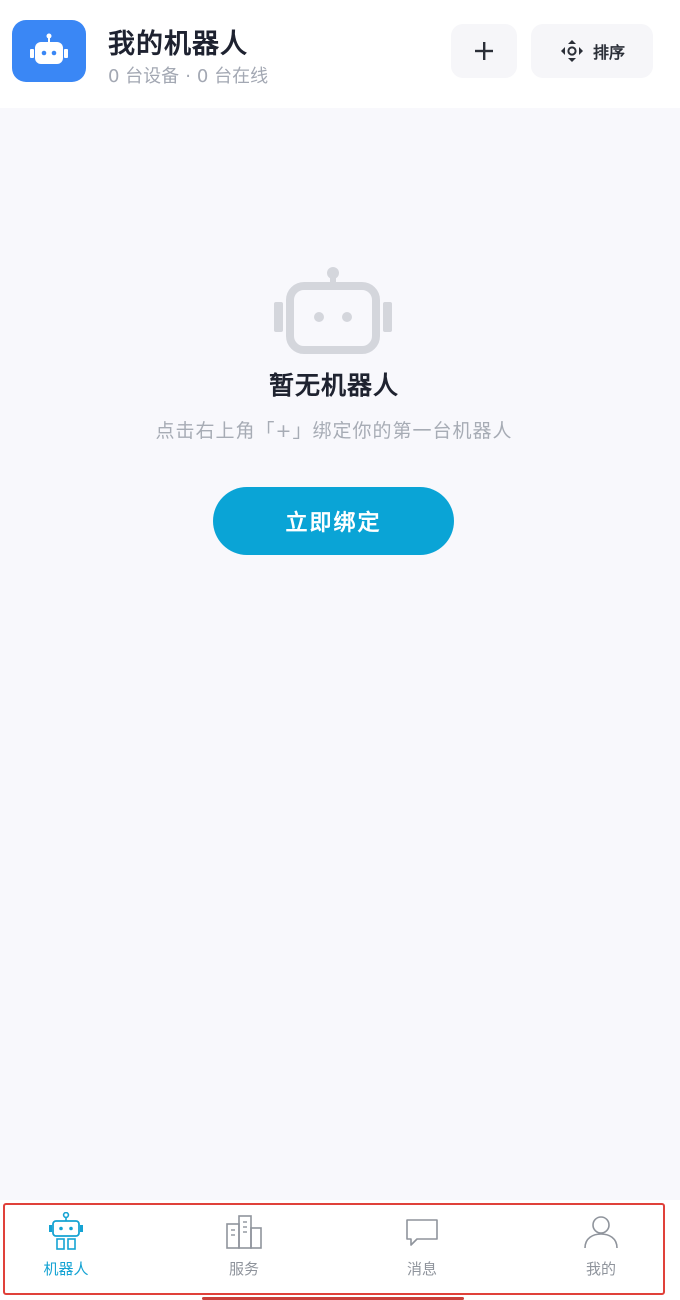 This screenshot has height=1300, width=680. What do you see at coordinates (333, 521) in the screenshot?
I see `bind-now-button: 立即绑定` at bounding box center [333, 521].